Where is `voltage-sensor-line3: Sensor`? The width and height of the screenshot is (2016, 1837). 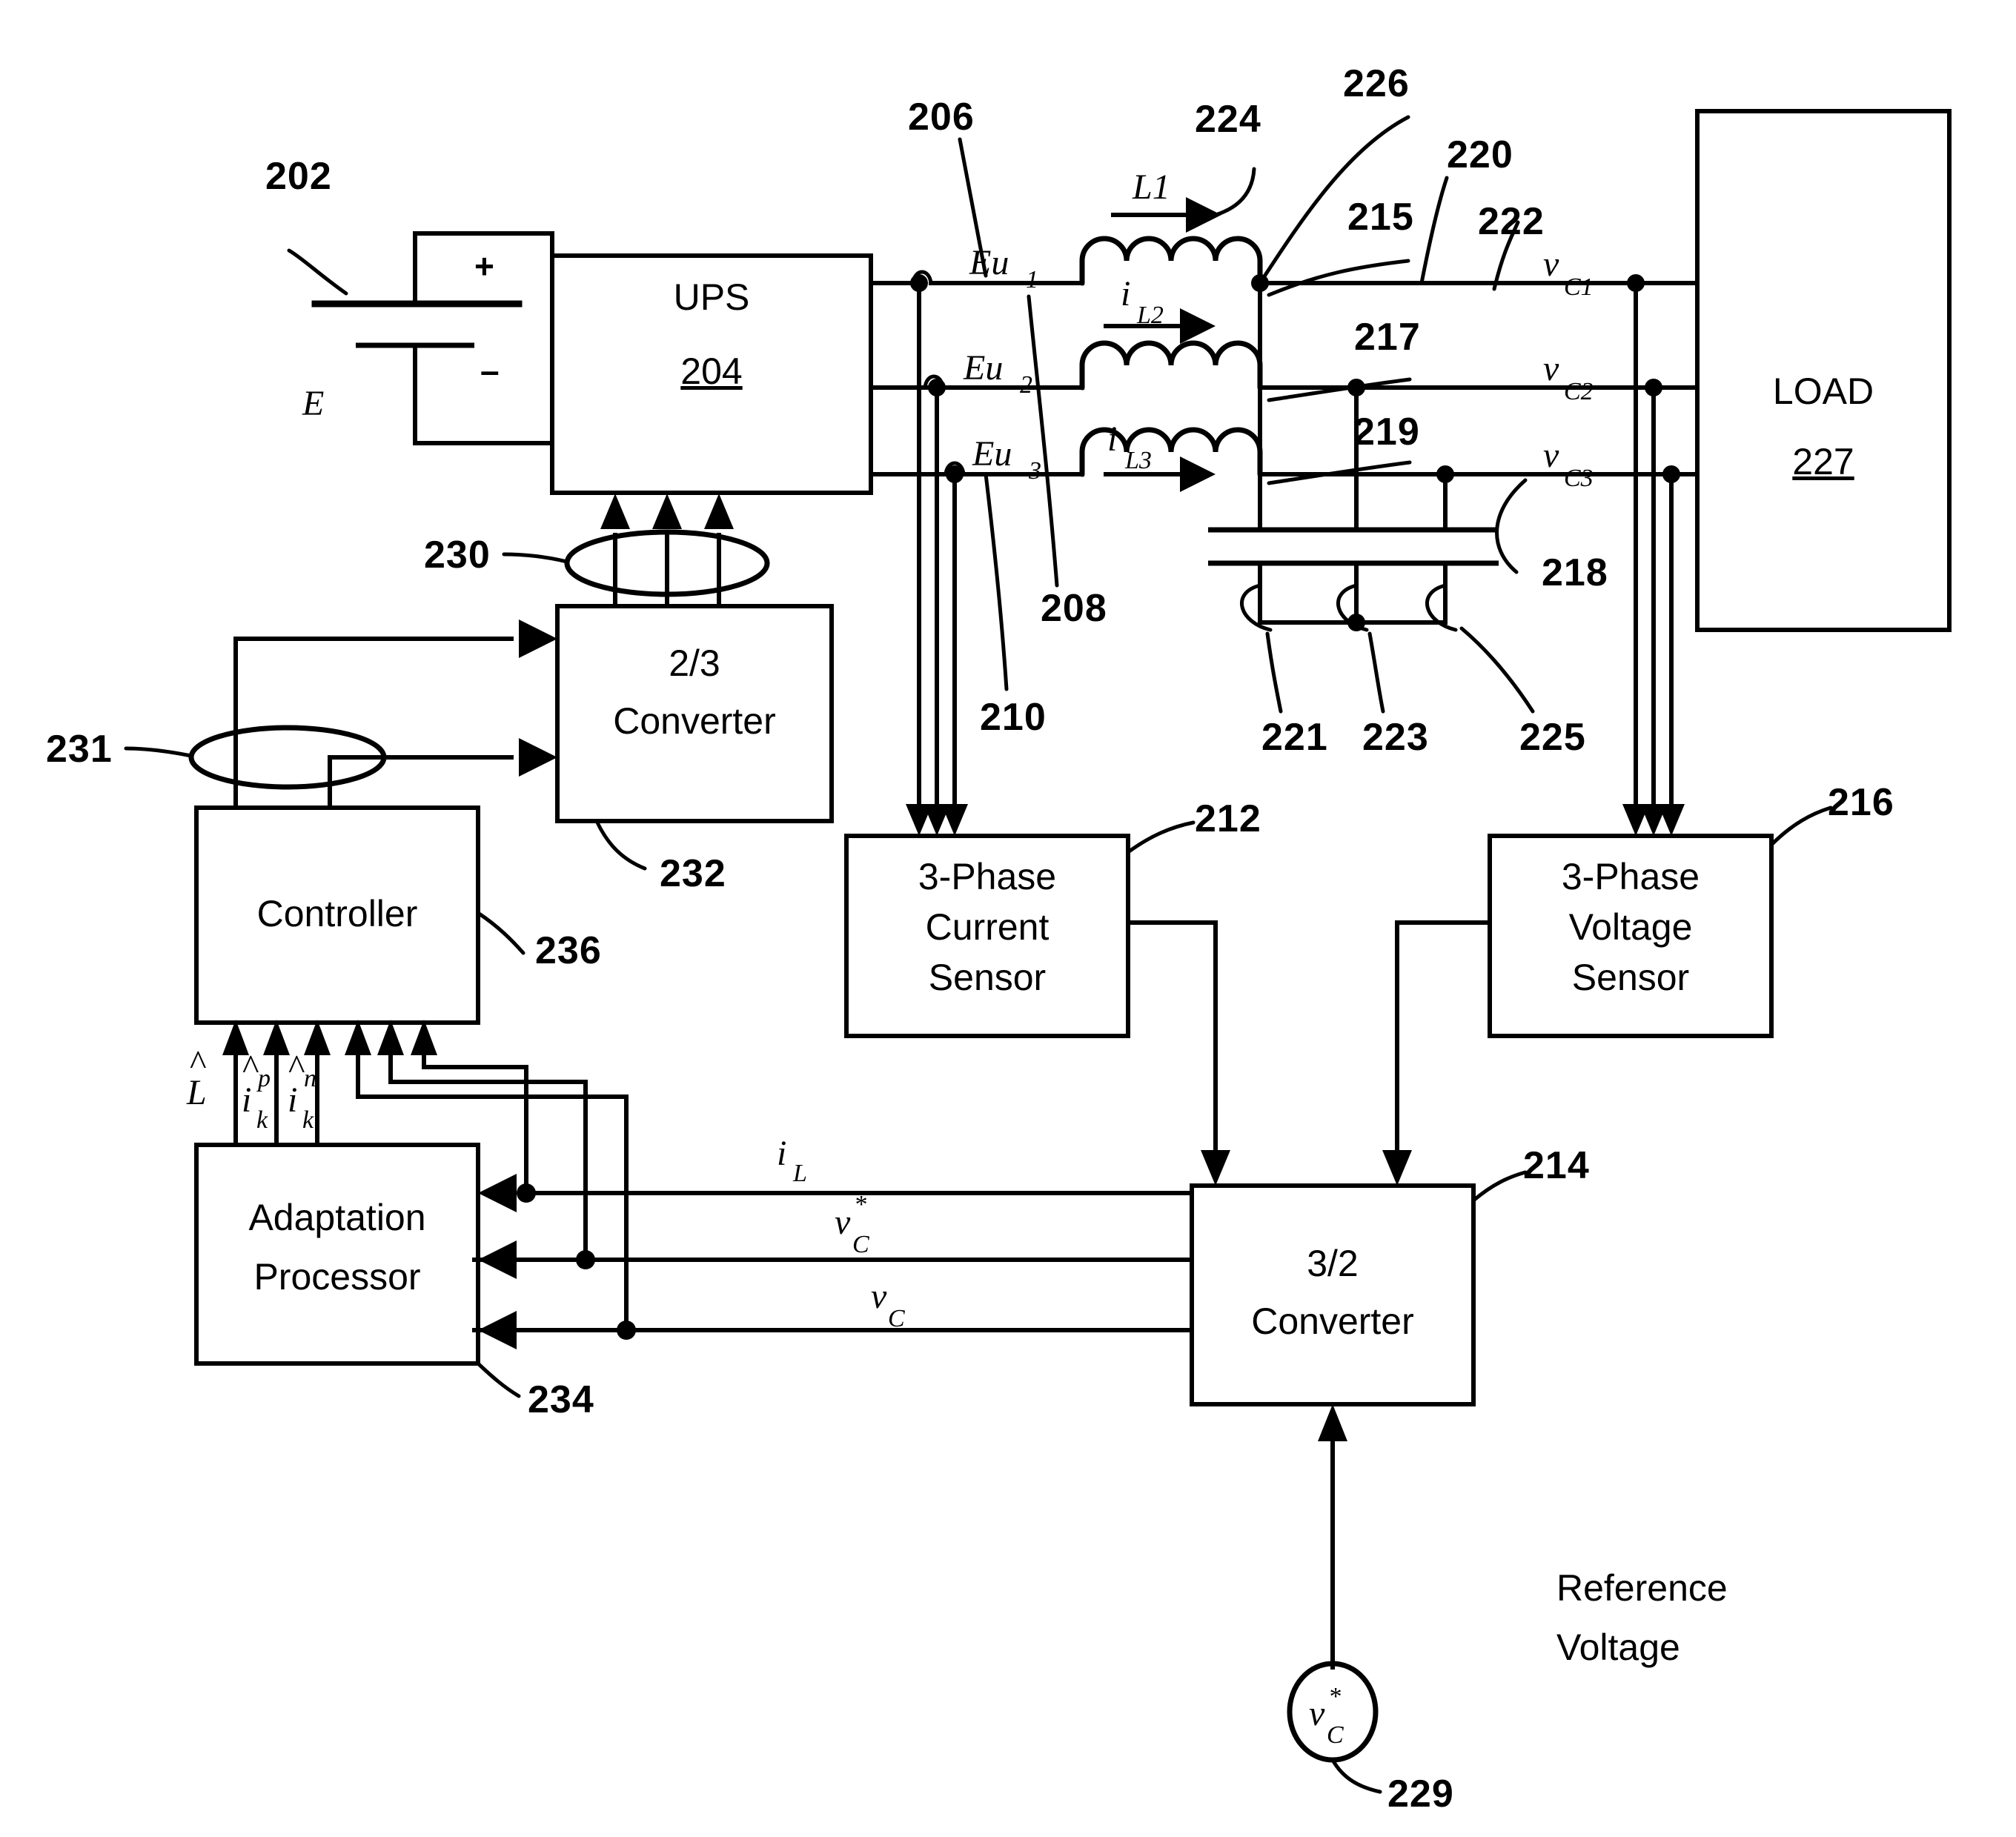
voltage-sensor-line3: Sensor is located at coordinates (1631, 978).